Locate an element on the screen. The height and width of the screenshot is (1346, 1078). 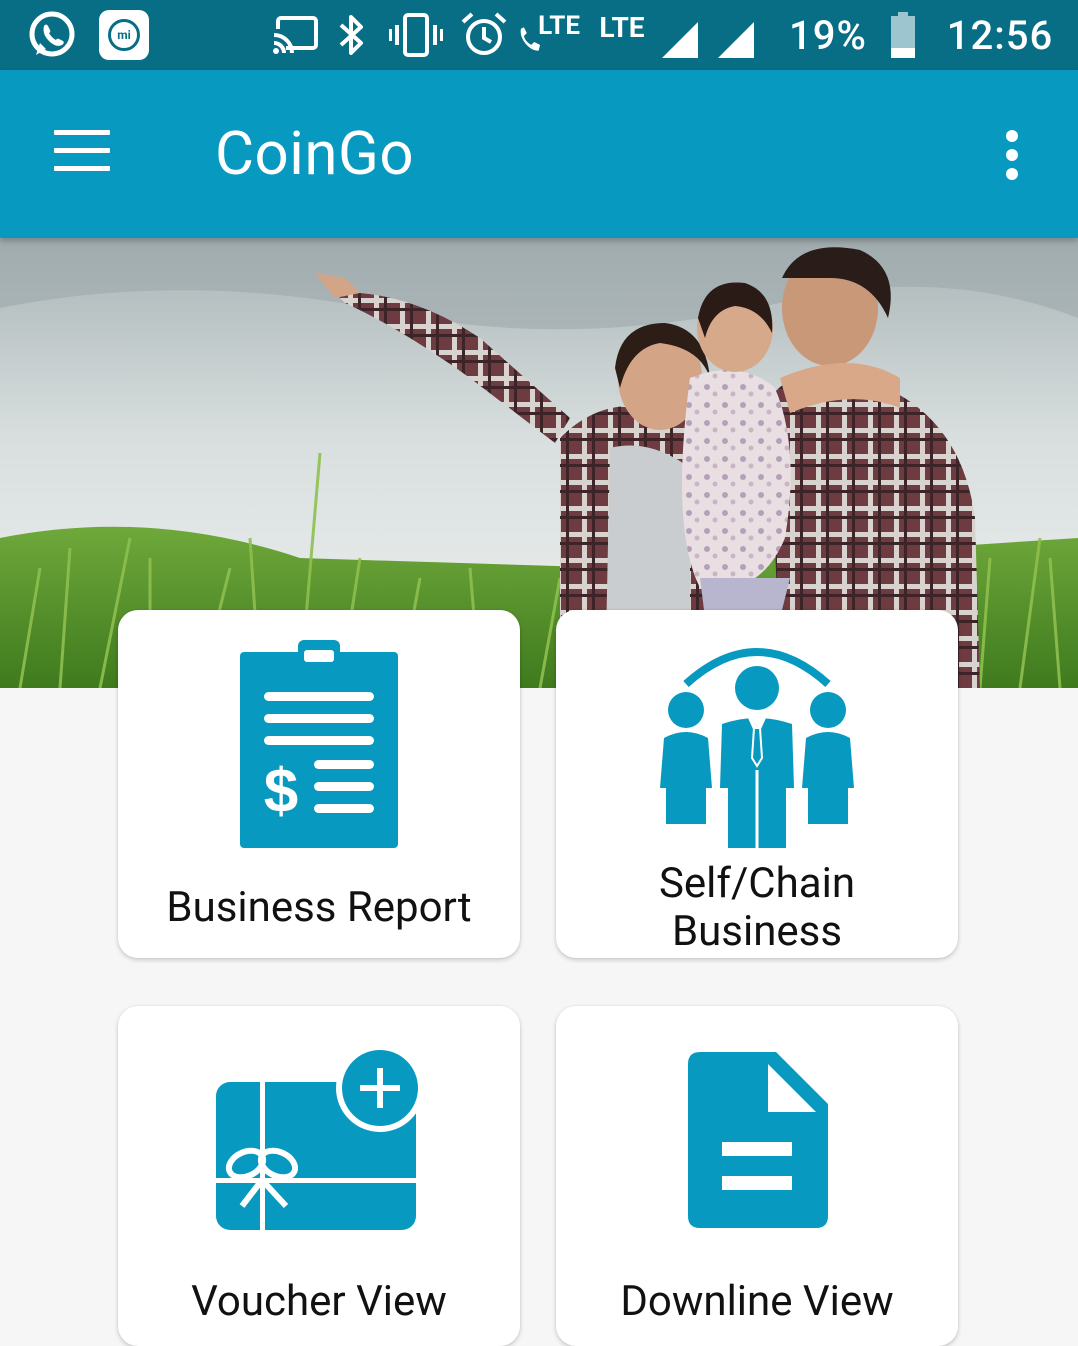
call-lte-label: LTE is located at coordinates (559, 26).